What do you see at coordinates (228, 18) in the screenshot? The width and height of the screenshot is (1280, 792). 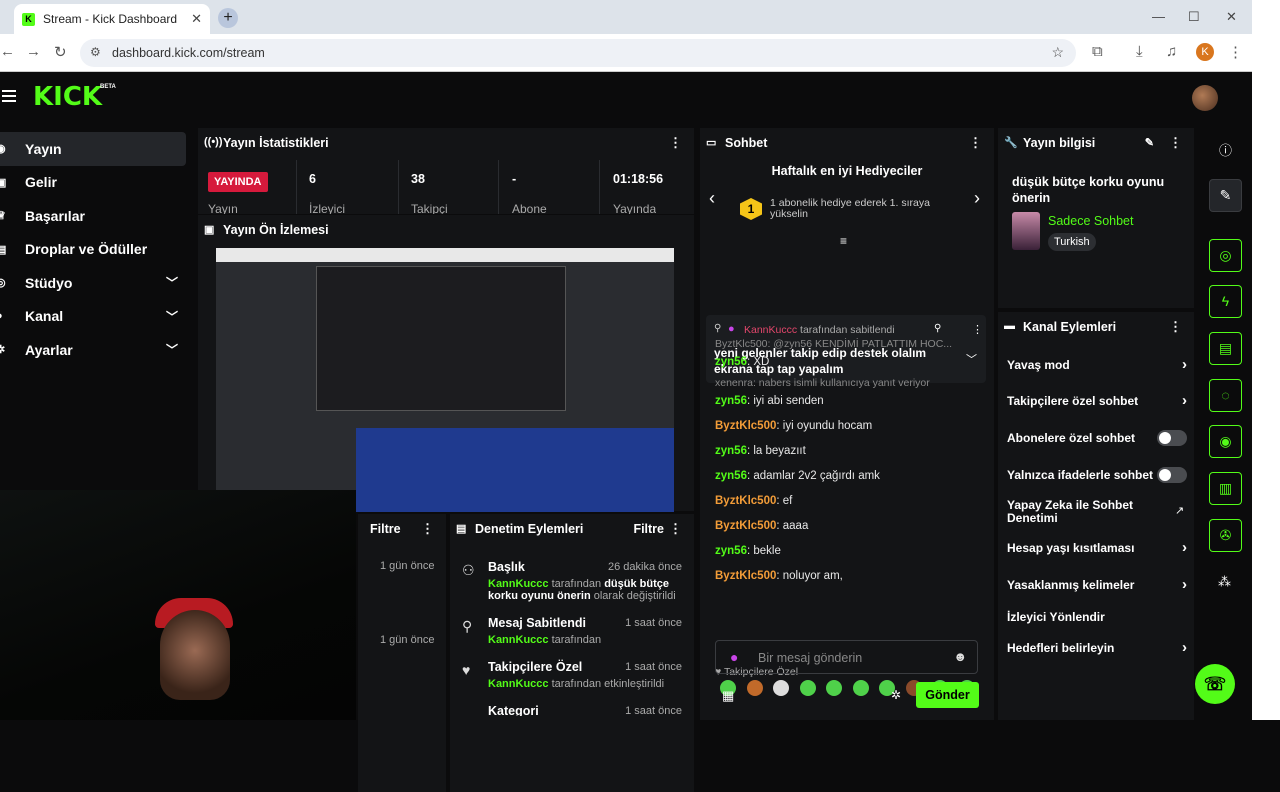 I see `new-tab-button: +` at bounding box center [228, 18].